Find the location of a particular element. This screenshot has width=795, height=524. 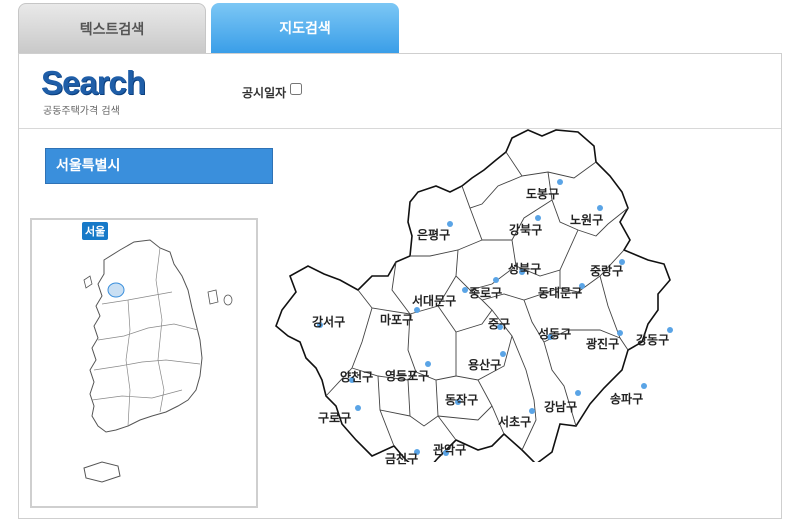

district-geumcheon: 금천구 is located at coordinates (401, 458).